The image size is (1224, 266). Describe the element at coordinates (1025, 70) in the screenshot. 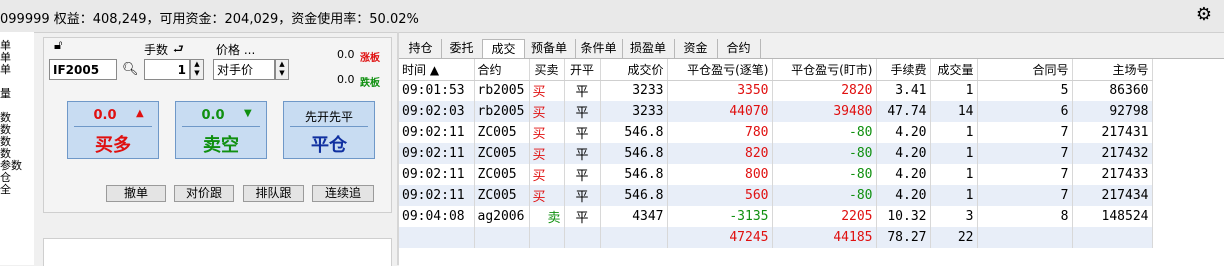

I see `col-order-no-header: 合同号` at that location.